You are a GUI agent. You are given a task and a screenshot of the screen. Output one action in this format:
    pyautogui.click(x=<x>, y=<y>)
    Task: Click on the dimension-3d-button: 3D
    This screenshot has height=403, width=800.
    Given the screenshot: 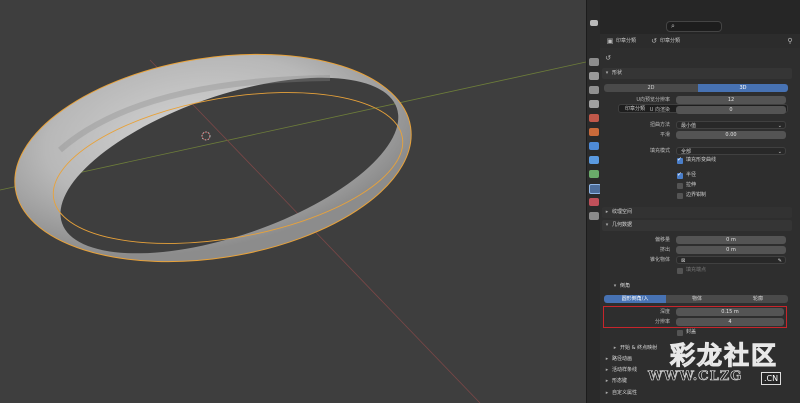 What is the action you would take?
    pyautogui.click(x=743, y=88)
    